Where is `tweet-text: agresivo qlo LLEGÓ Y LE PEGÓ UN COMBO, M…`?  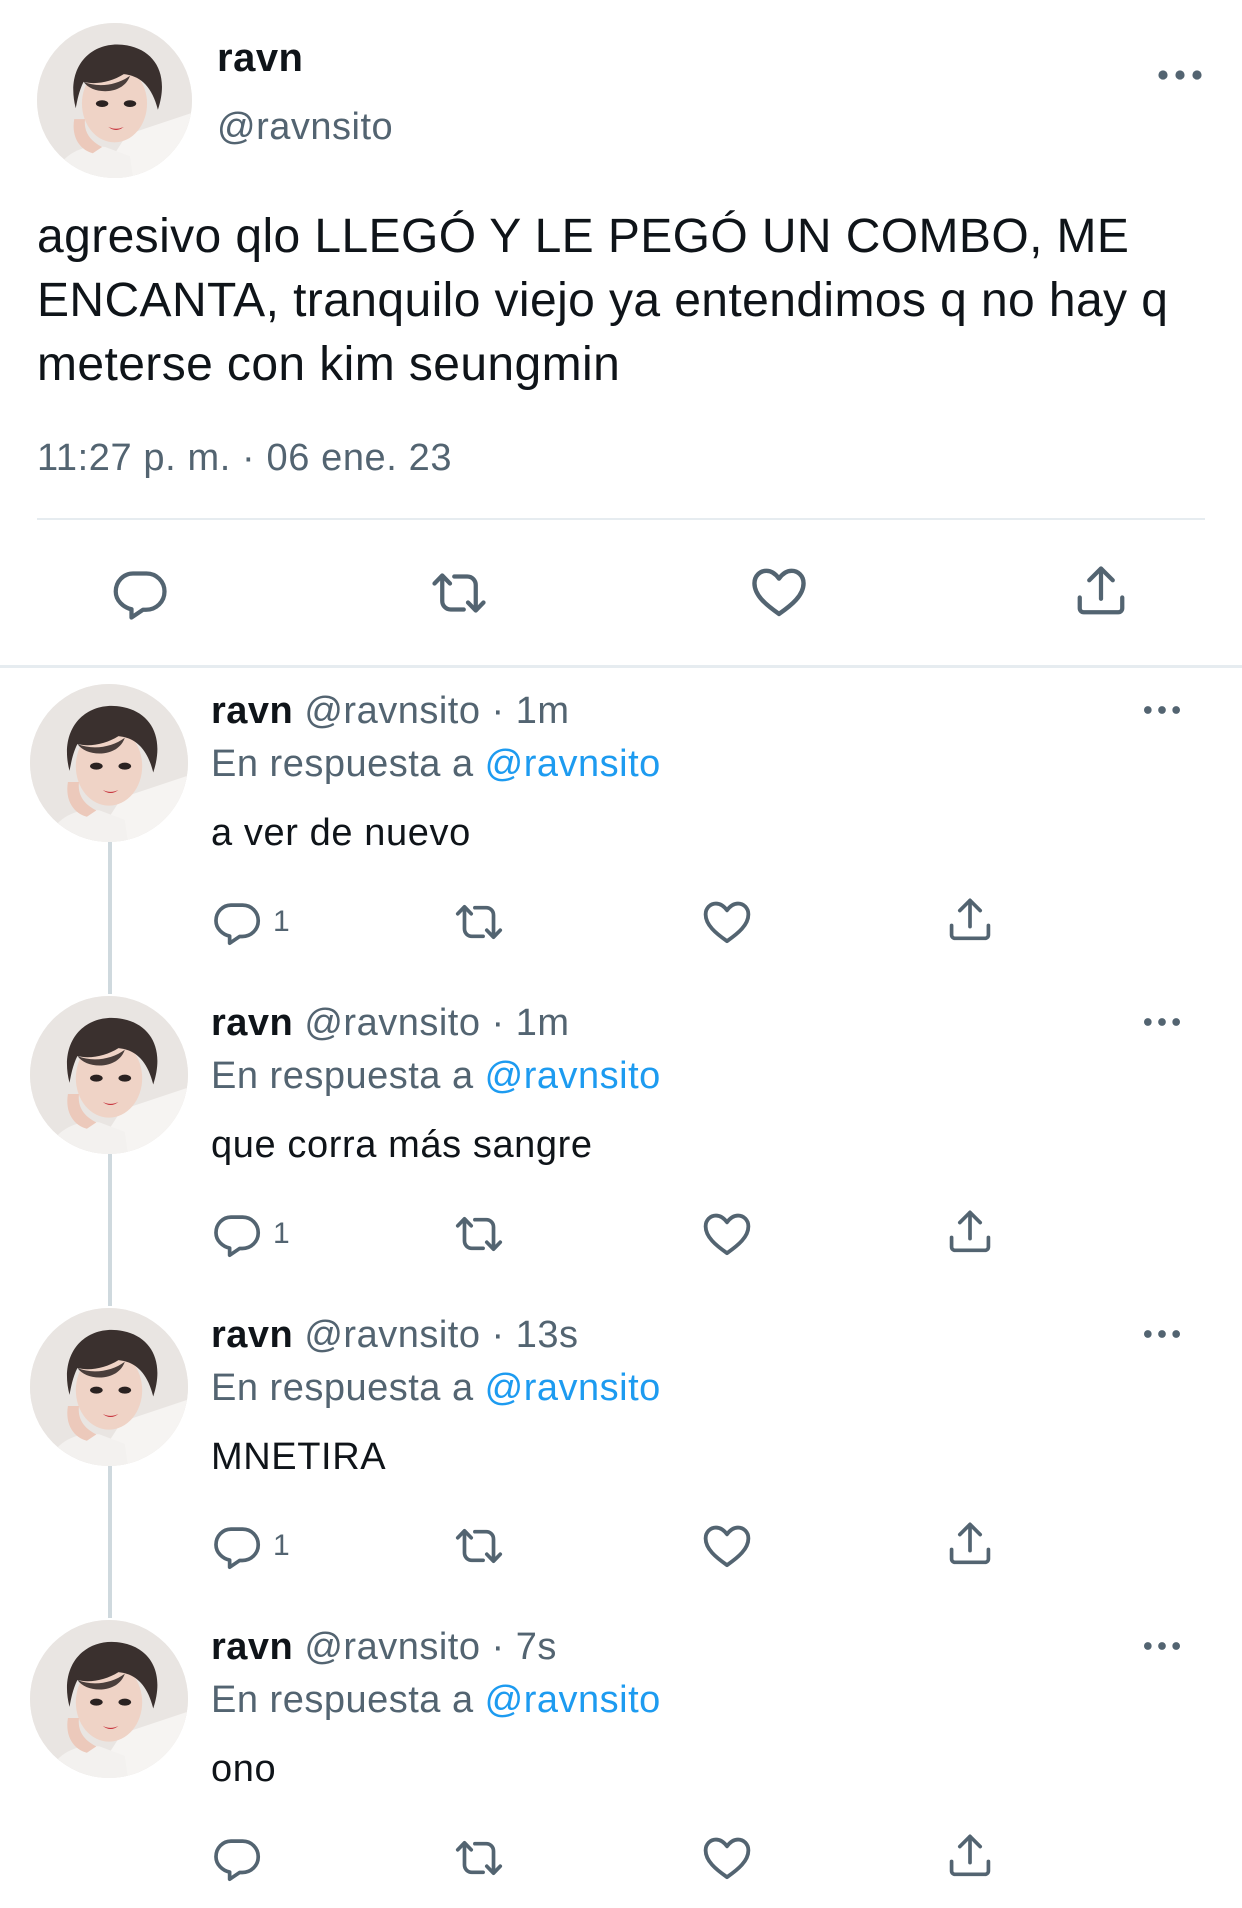 tweet-text: agresivo qlo LLEGÓ Y LE PEGÓ UN COMBO, M… is located at coordinates (603, 300).